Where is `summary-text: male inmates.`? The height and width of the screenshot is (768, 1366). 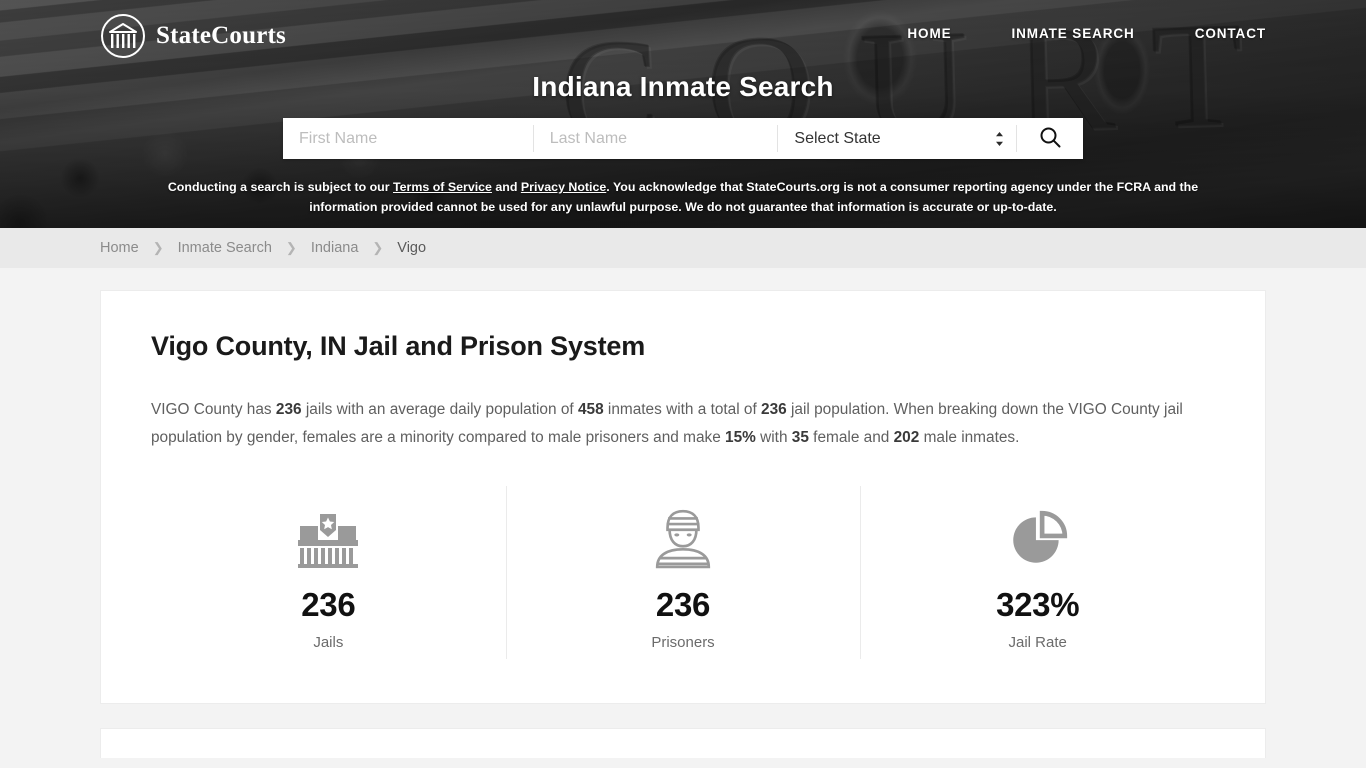 summary-text: male inmates. is located at coordinates (969, 437).